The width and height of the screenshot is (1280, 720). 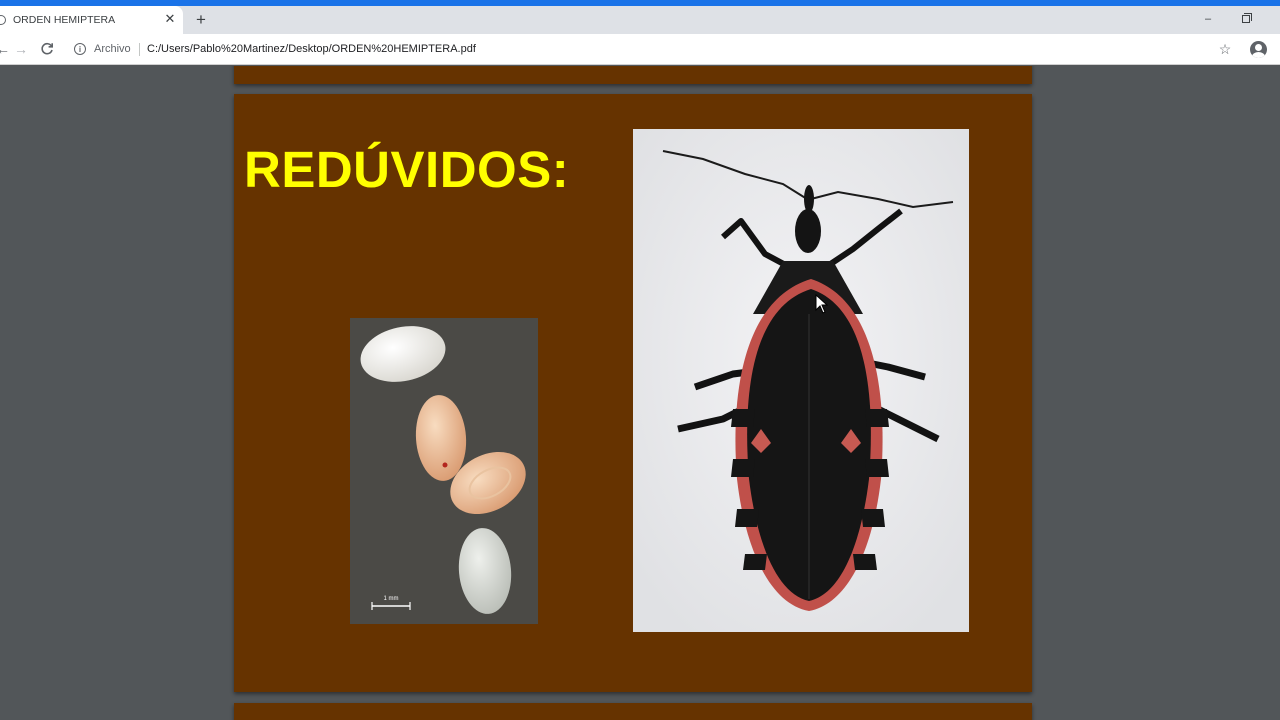 What do you see at coordinates (633, 711) in the screenshot?
I see `pdf-page-next` at bounding box center [633, 711].